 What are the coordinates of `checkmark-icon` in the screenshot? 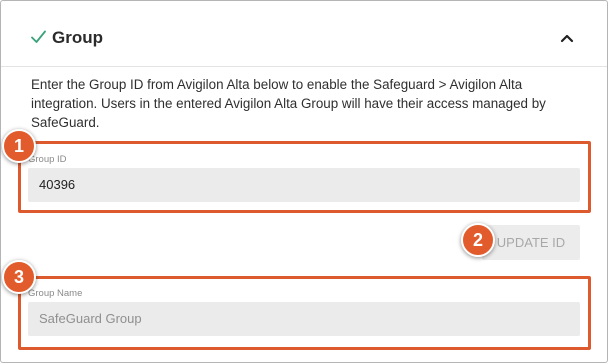 It's located at (38, 36).